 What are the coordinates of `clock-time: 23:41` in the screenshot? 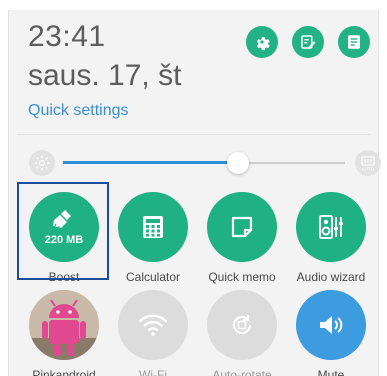 It's located at (67, 36).